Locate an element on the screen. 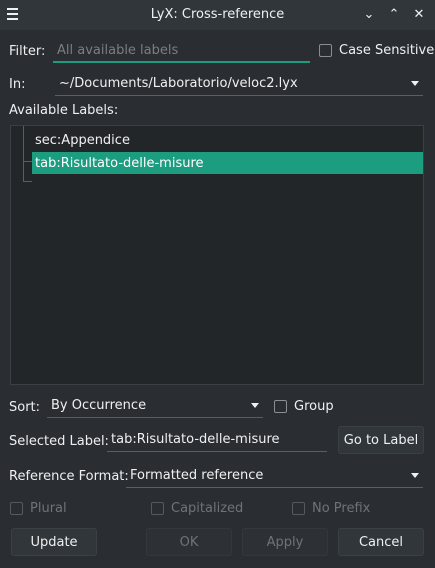  plural-checkbox is located at coordinates (16, 508).